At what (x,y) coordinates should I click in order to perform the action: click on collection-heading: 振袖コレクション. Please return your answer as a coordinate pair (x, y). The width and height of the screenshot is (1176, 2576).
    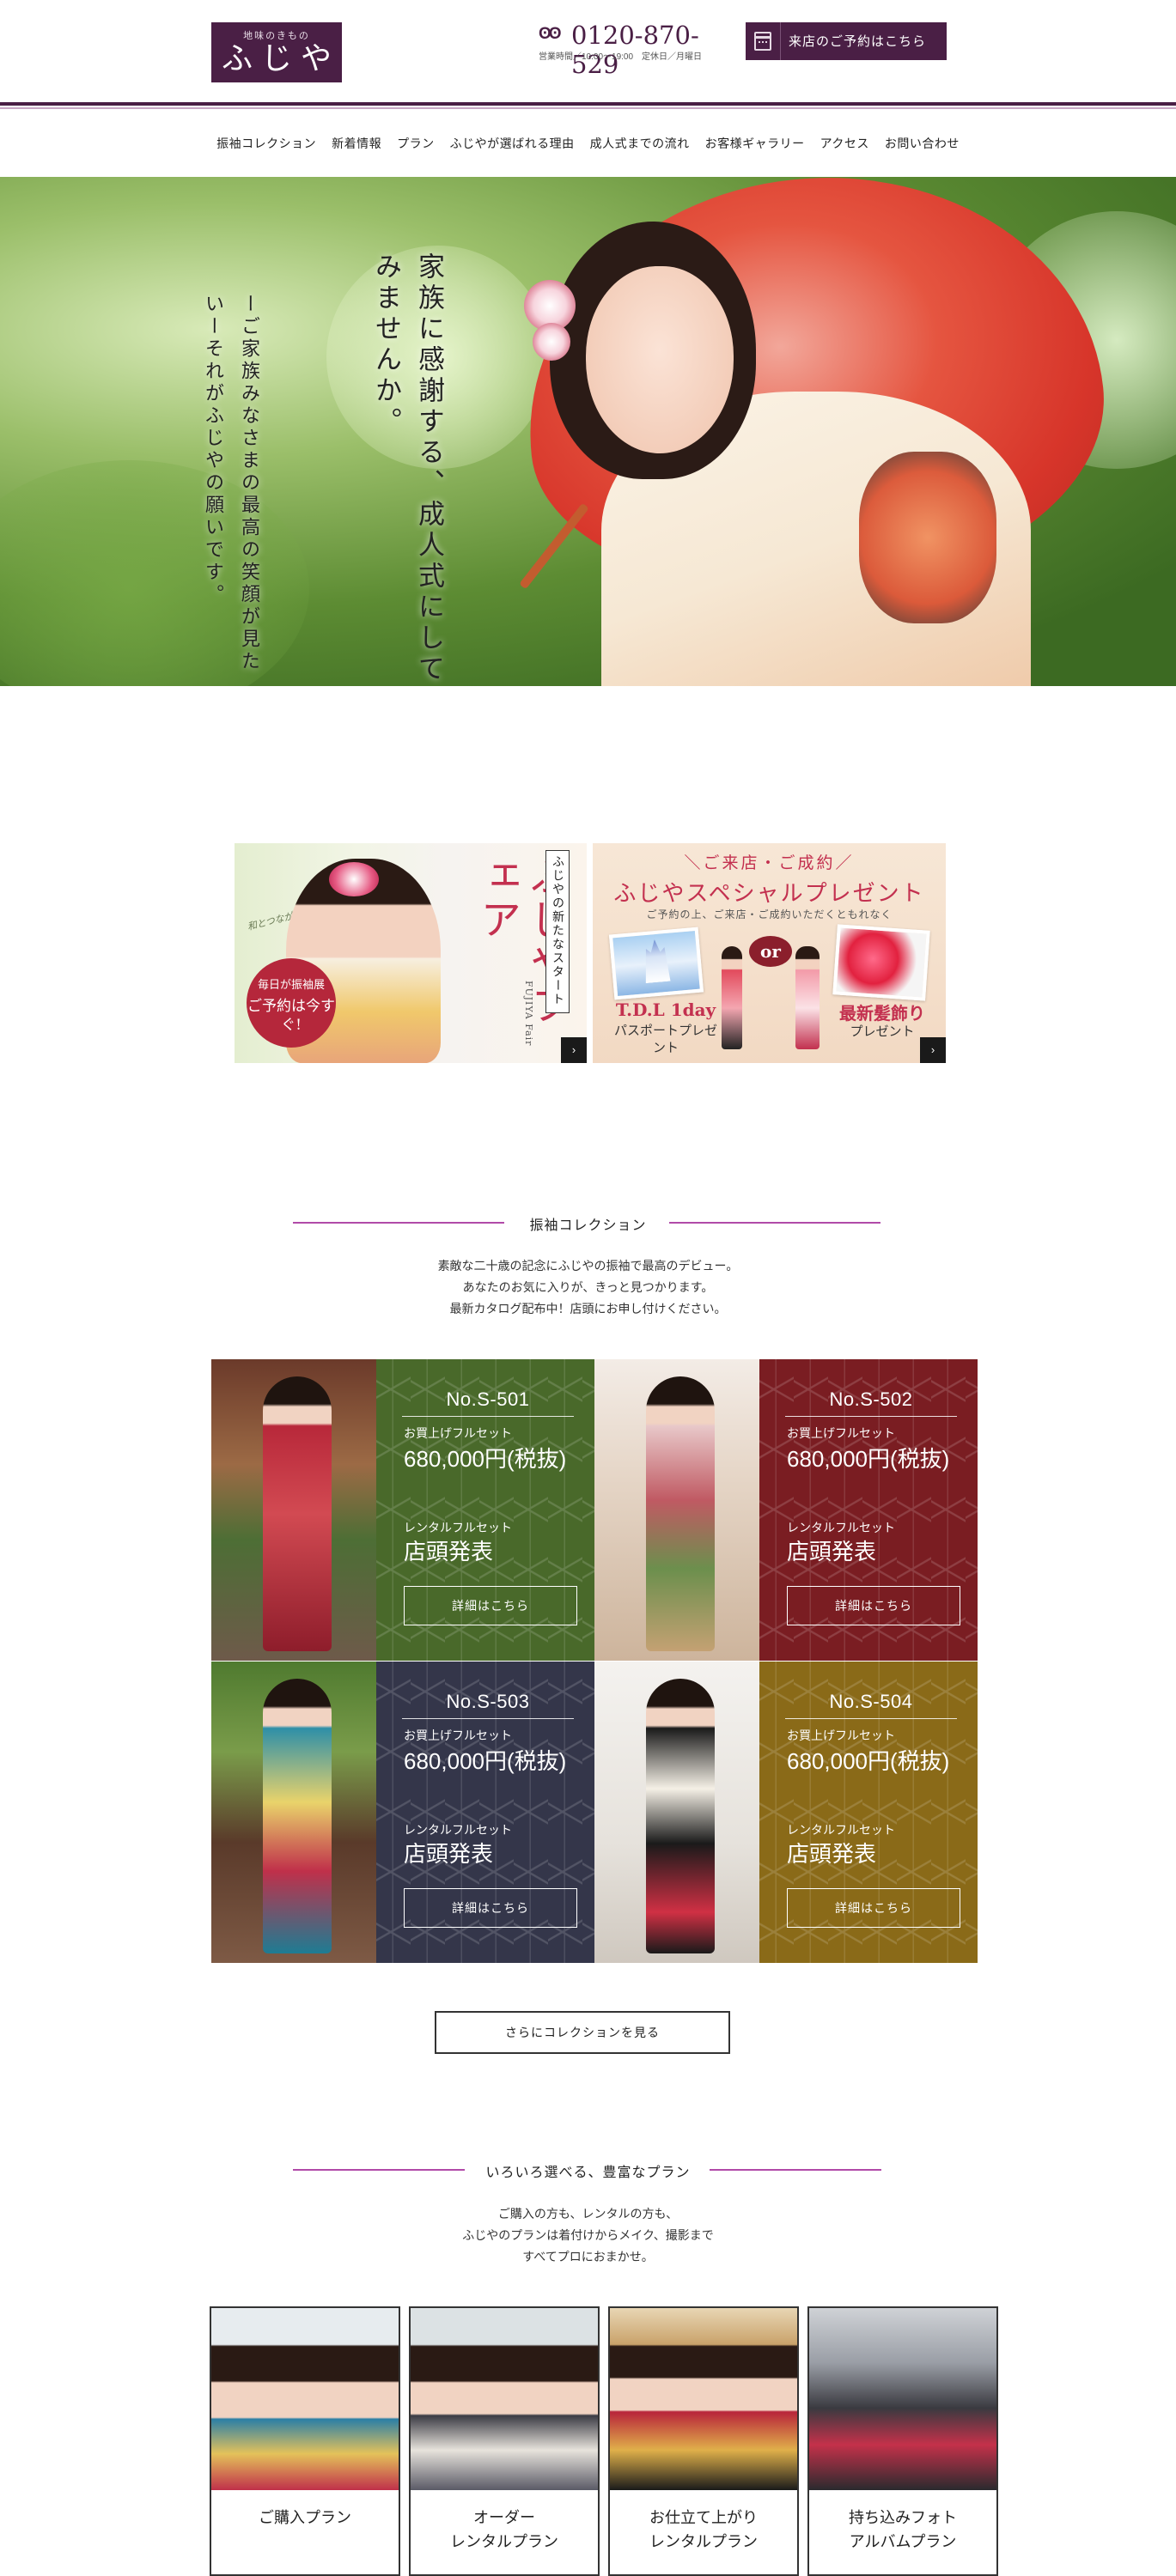
    Looking at the image, I should click on (588, 1223).